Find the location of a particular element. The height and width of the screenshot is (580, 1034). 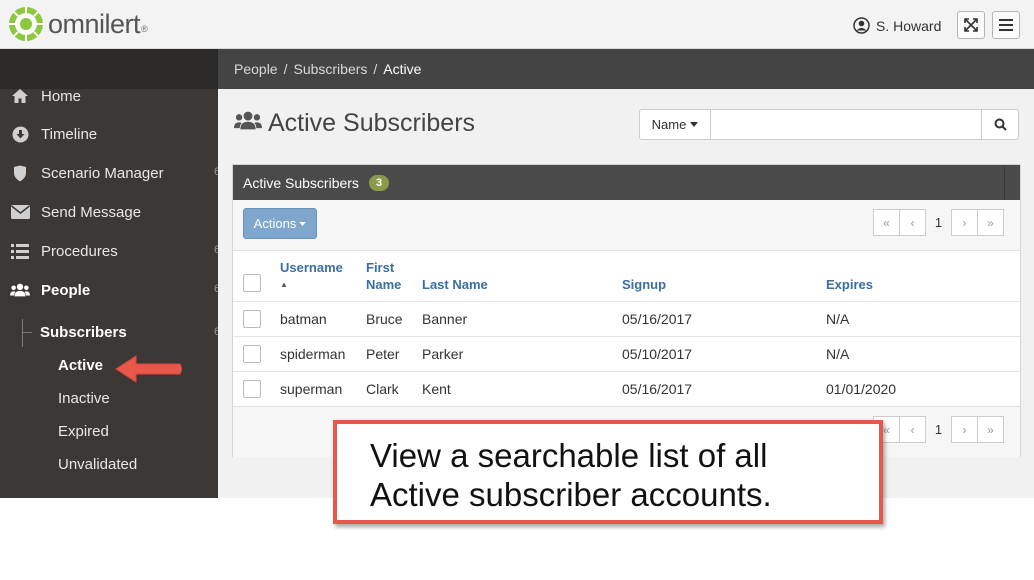

sidebar-item-label: Home is located at coordinates (61, 96).